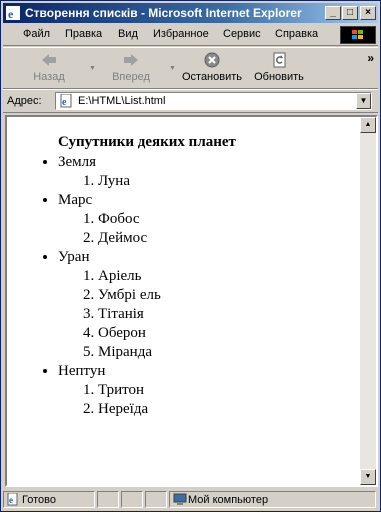  I want to click on close-button: ×, so click(368, 13).